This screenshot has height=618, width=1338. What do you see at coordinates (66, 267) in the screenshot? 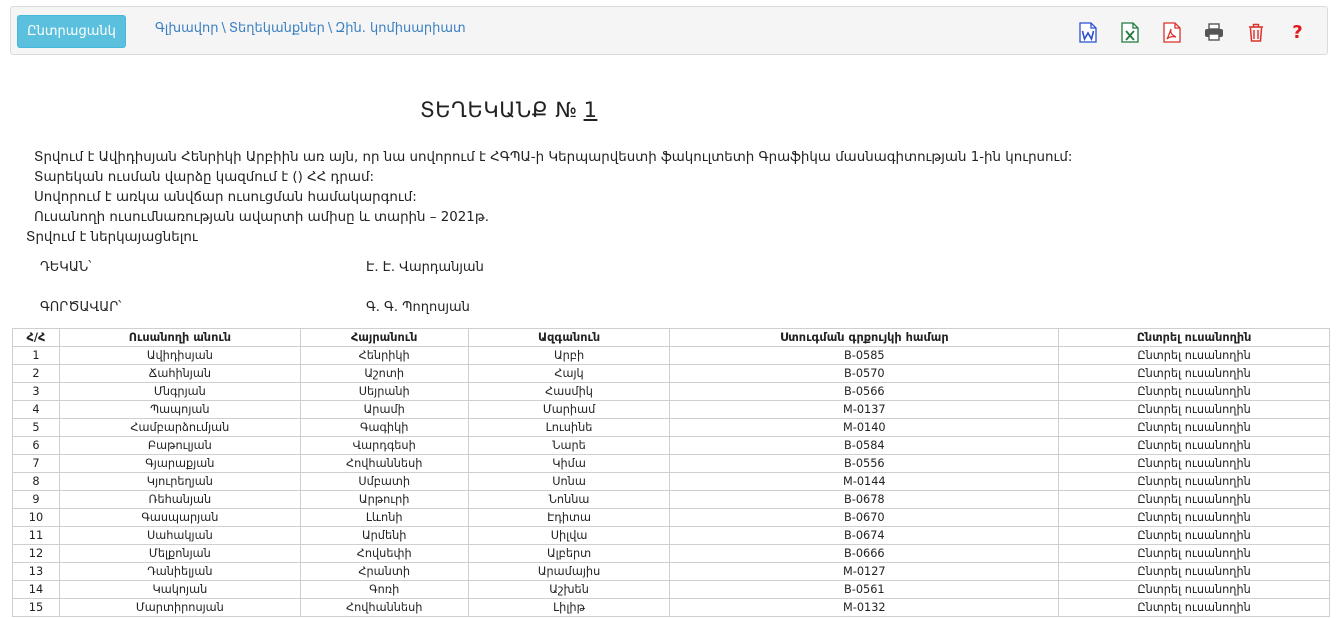
I see `dean-label: ԴԵԿԱՆ՝` at bounding box center [66, 267].